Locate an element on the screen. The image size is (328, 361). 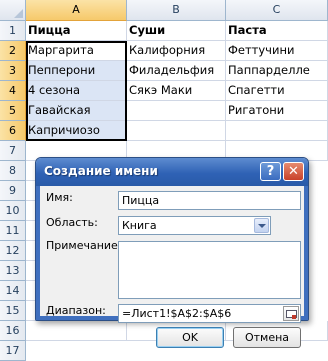
cell-b5 is located at coordinates (176, 111).